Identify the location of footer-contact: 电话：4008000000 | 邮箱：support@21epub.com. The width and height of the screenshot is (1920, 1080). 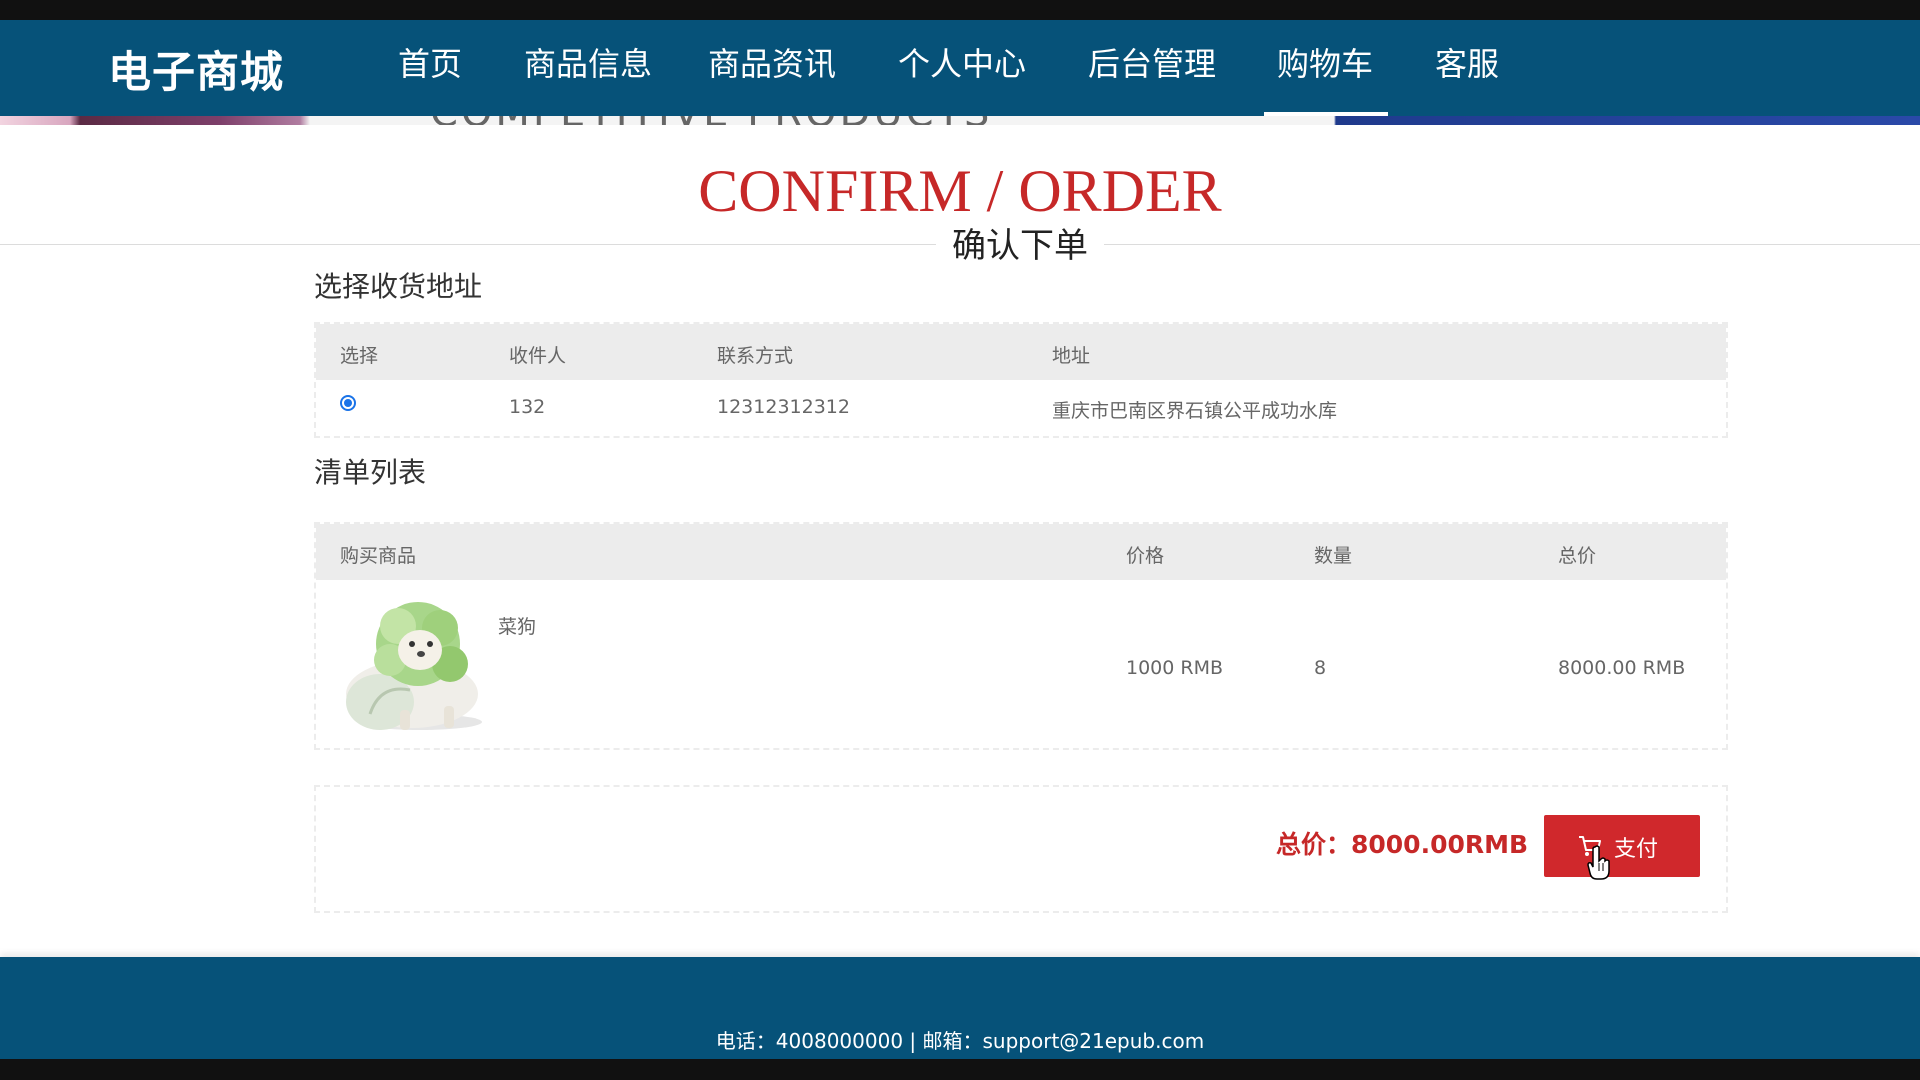
(960, 1041).